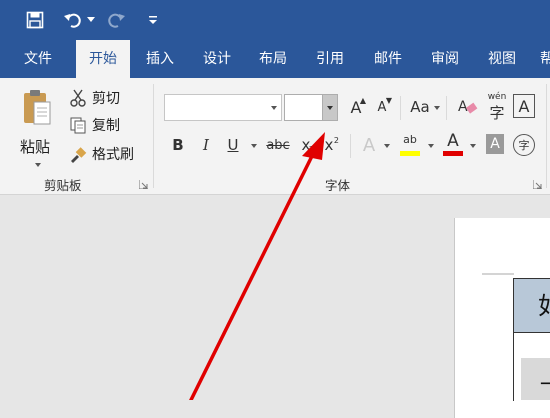  What do you see at coordinates (437, 108) in the screenshot?
I see `change-case-dropdown-icon` at bounding box center [437, 108].